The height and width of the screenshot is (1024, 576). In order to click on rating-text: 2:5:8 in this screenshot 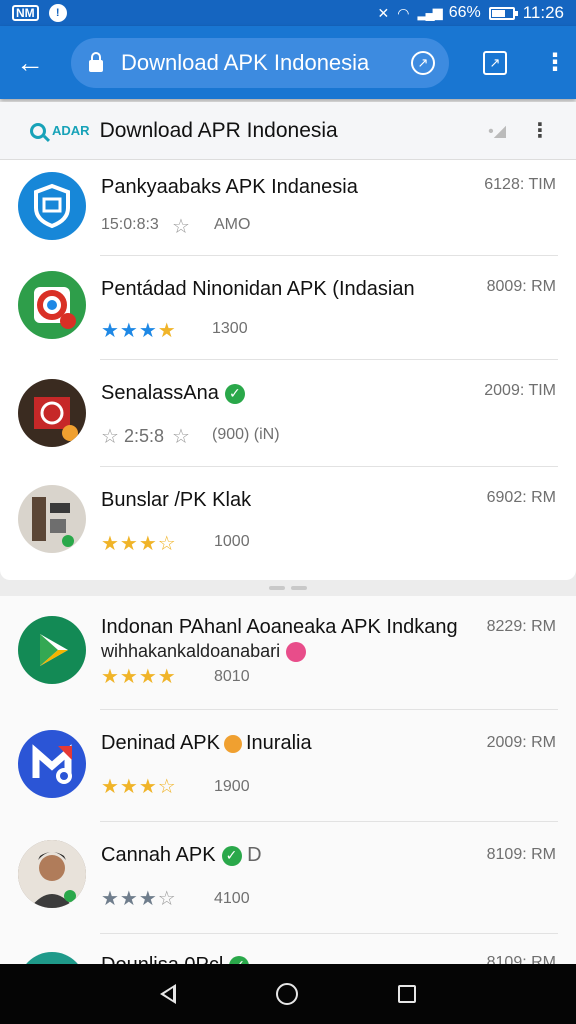, I will do `click(144, 436)`.